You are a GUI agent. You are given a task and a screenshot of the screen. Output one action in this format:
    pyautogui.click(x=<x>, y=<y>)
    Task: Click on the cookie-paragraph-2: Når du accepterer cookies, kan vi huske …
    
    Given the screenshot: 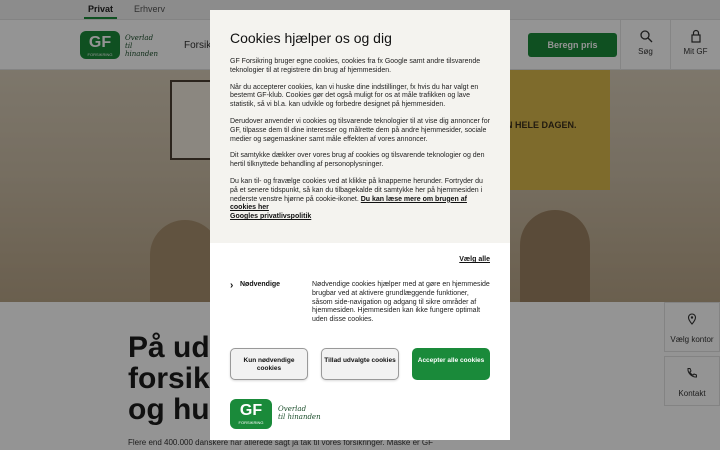 What is the action you would take?
    pyautogui.click(x=354, y=96)
    